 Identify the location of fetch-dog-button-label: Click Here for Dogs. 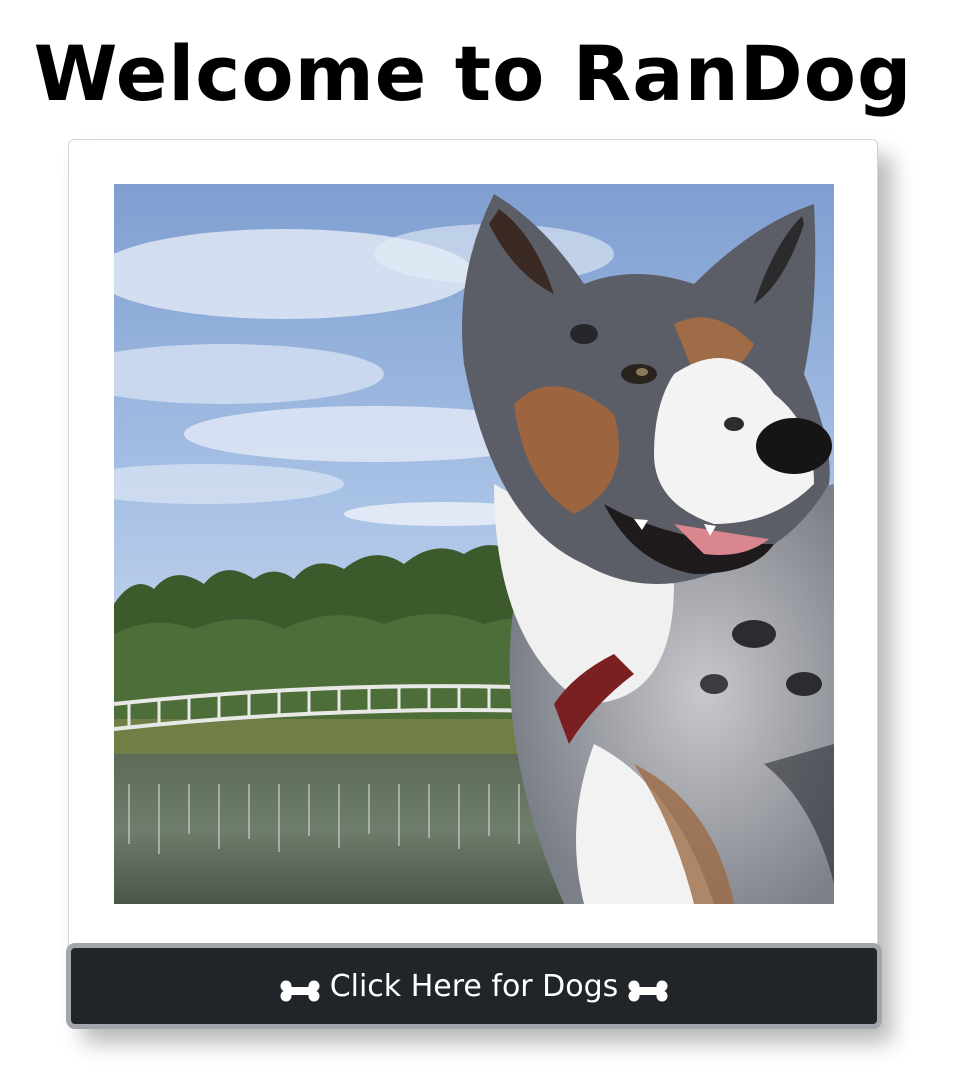
(474, 986).